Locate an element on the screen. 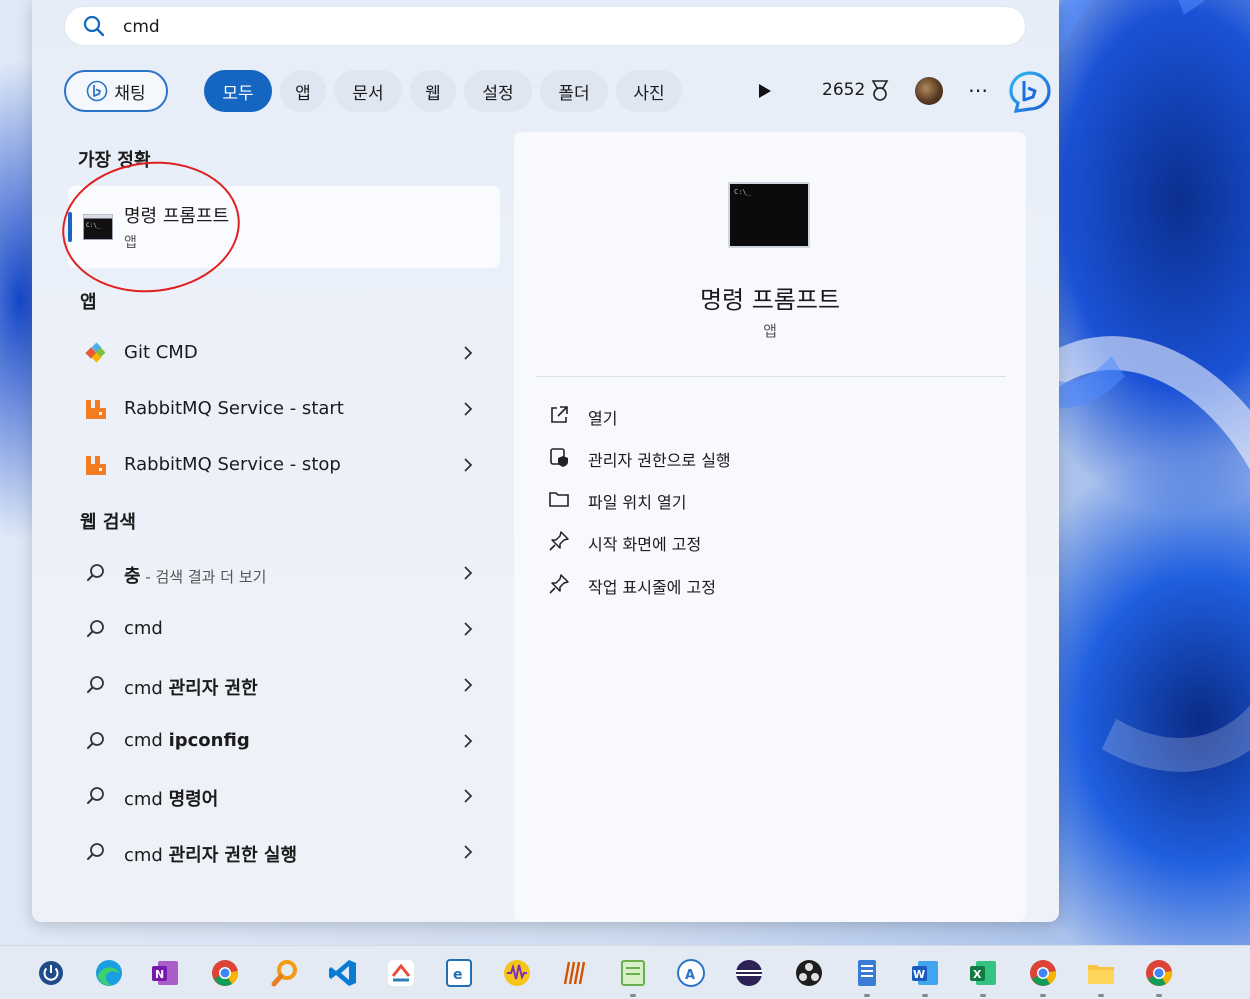 This screenshot has height=999, width=1250. vscode-icon is located at coordinates (343, 973).